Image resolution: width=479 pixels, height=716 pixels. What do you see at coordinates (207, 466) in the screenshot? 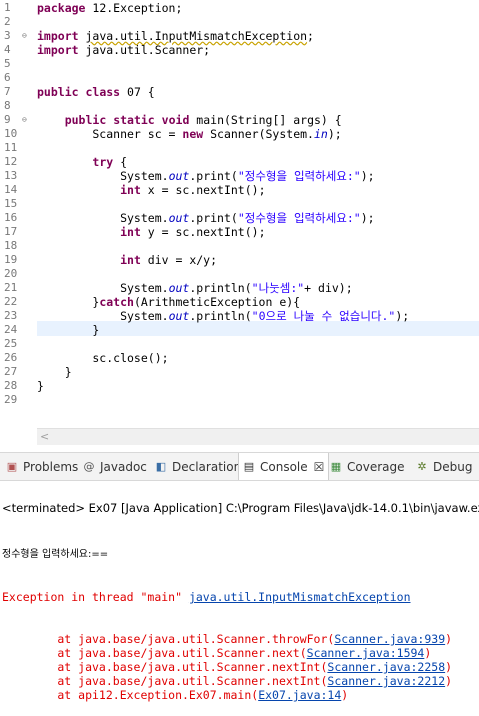
I see `tab-label: Declaration` at bounding box center [207, 466].